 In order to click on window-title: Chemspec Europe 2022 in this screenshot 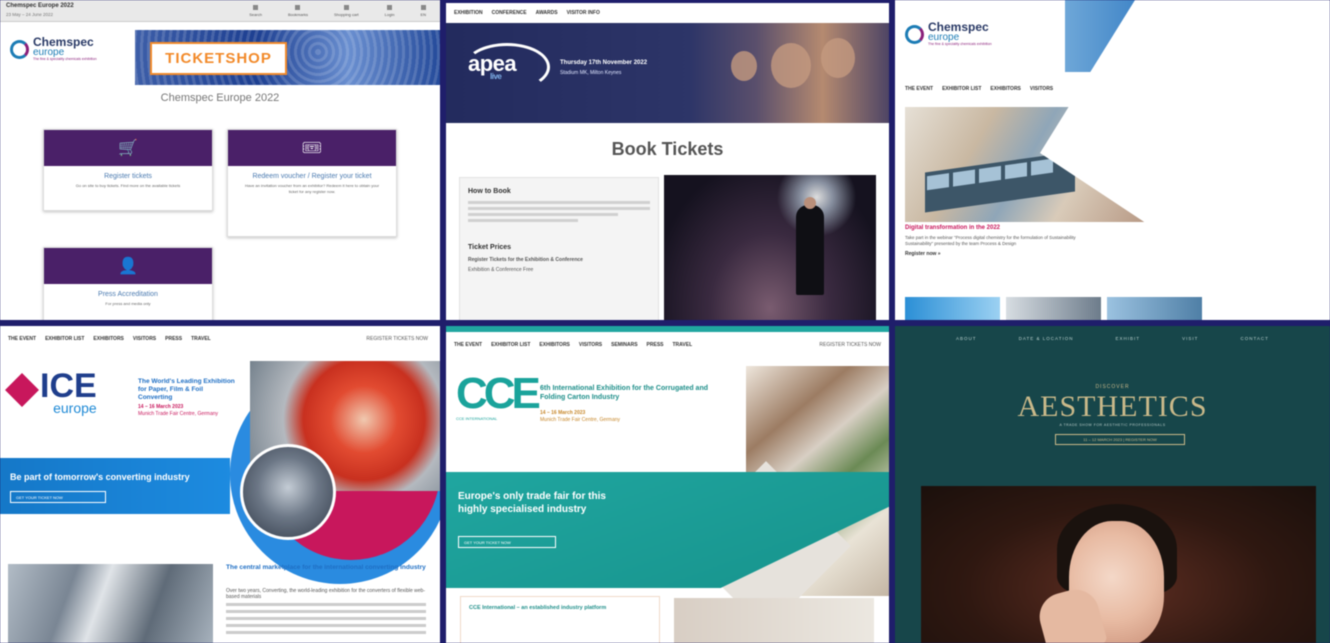, I will do `click(40, 6)`.